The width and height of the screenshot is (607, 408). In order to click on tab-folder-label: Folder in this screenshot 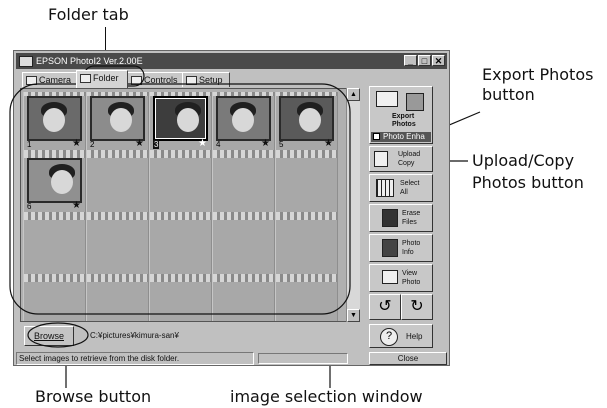, I will do `click(106, 78)`.